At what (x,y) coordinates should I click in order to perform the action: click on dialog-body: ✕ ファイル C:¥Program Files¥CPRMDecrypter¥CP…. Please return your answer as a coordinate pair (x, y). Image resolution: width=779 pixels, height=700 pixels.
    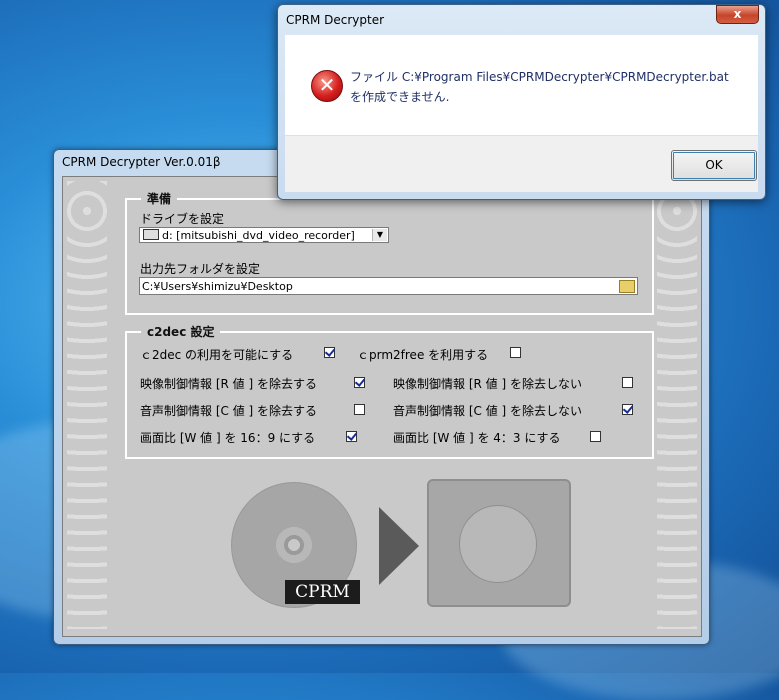
    Looking at the image, I should click on (521, 85).